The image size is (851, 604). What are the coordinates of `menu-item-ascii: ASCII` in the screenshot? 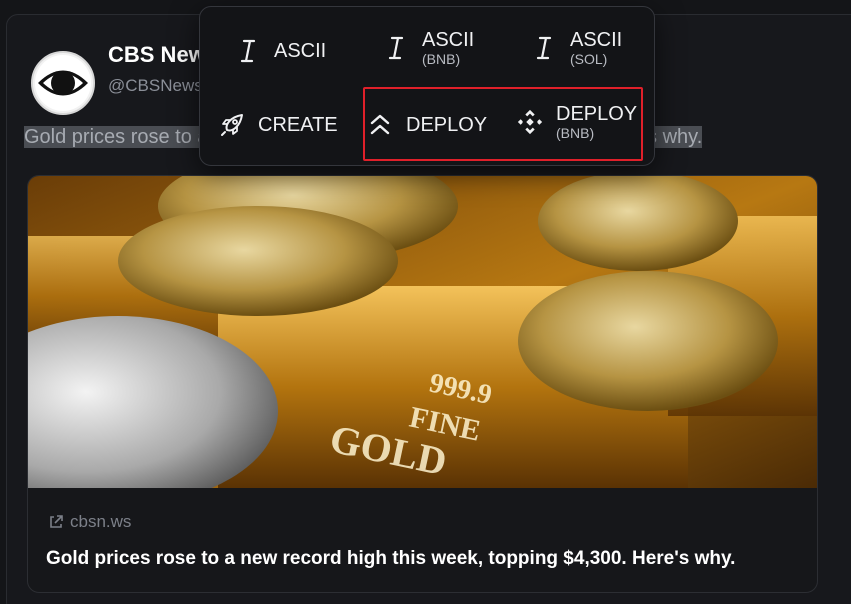 It's located at (280, 51).